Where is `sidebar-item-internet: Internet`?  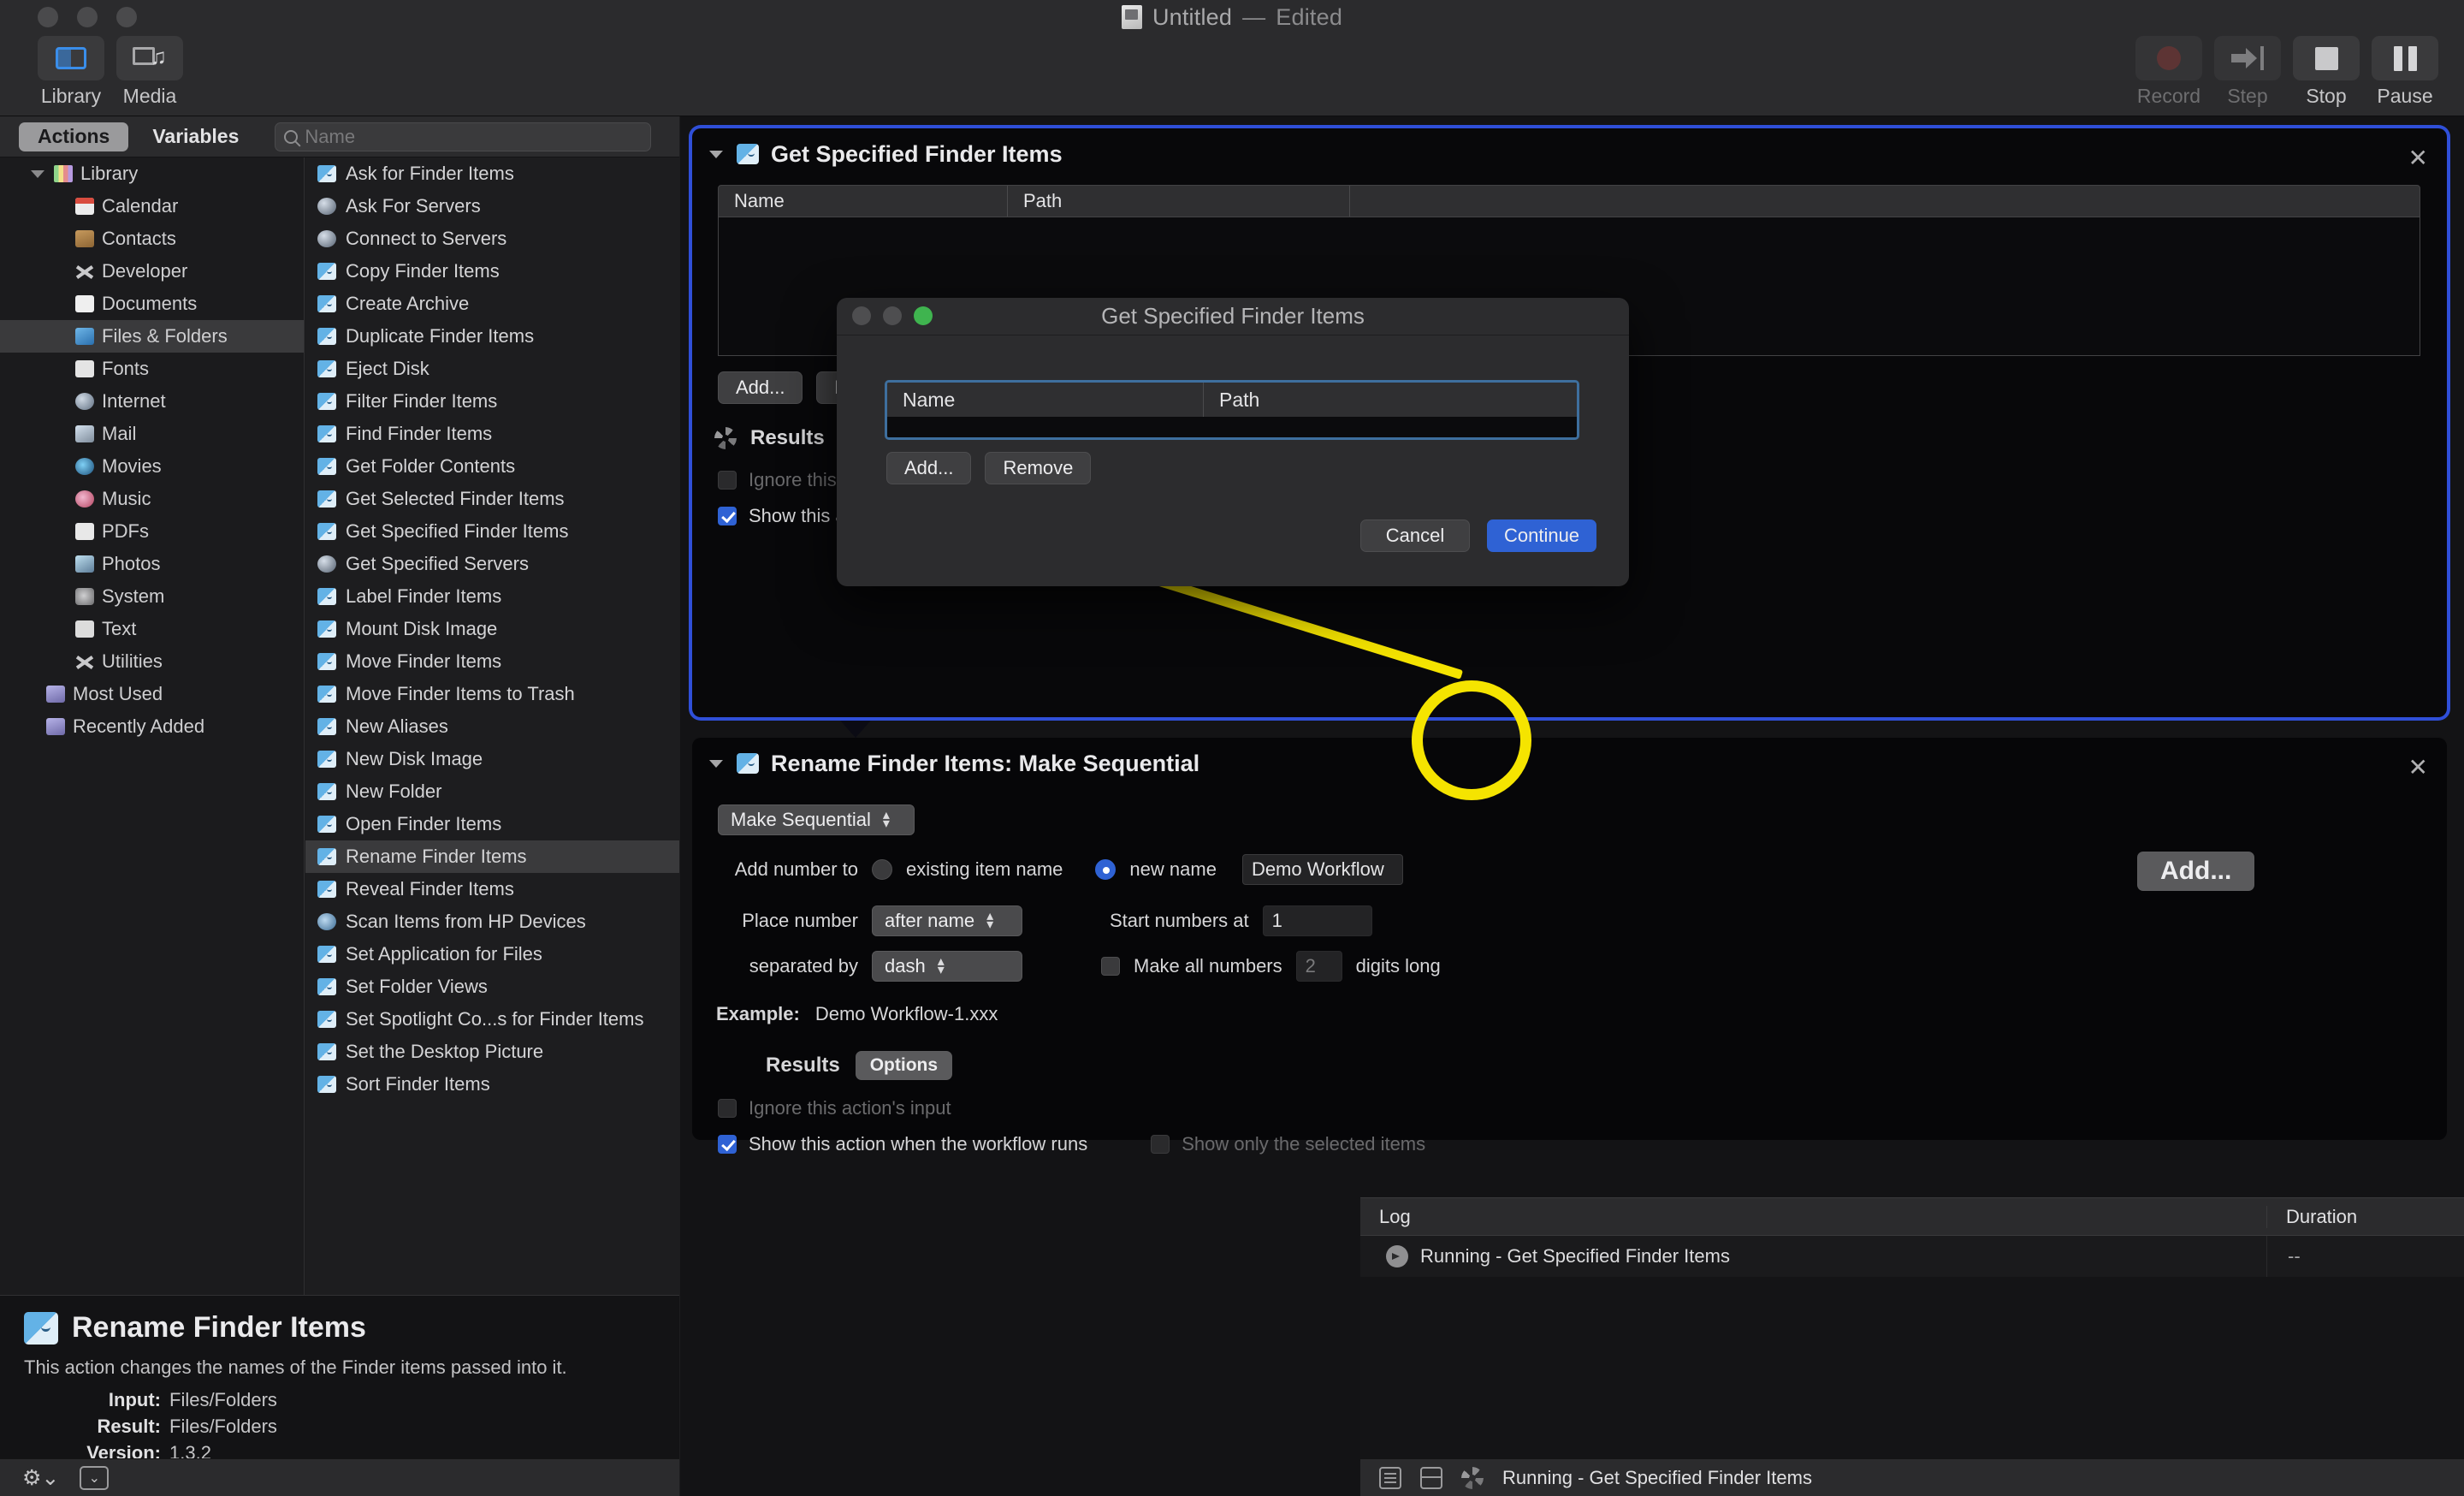 sidebar-item-internet: Internet is located at coordinates (152, 401).